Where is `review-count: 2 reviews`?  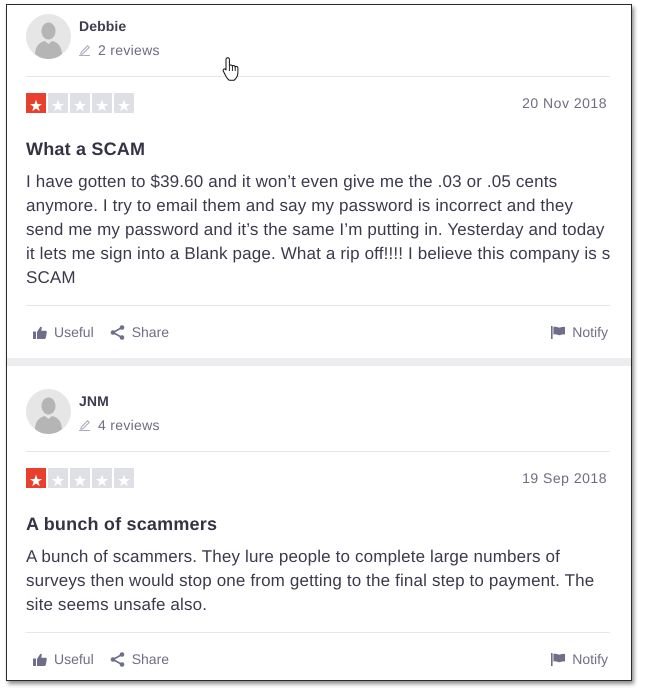 review-count: 2 reviews is located at coordinates (129, 50).